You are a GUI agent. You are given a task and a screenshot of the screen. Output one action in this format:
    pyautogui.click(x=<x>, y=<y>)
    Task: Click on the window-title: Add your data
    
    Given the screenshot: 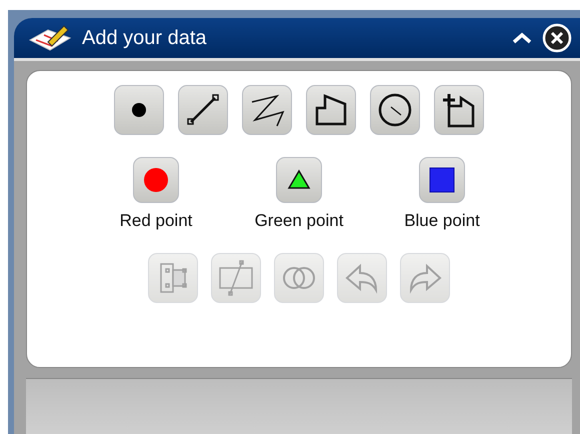 What is the action you would take?
    pyautogui.click(x=145, y=38)
    